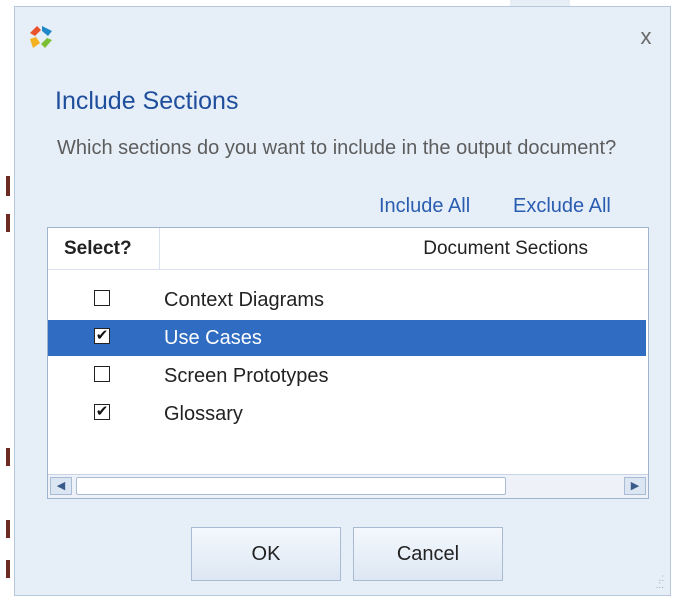  Describe the element at coordinates (404, 249) in the screenshot. I see `column-header-document-sections: Document Sections` at that location.